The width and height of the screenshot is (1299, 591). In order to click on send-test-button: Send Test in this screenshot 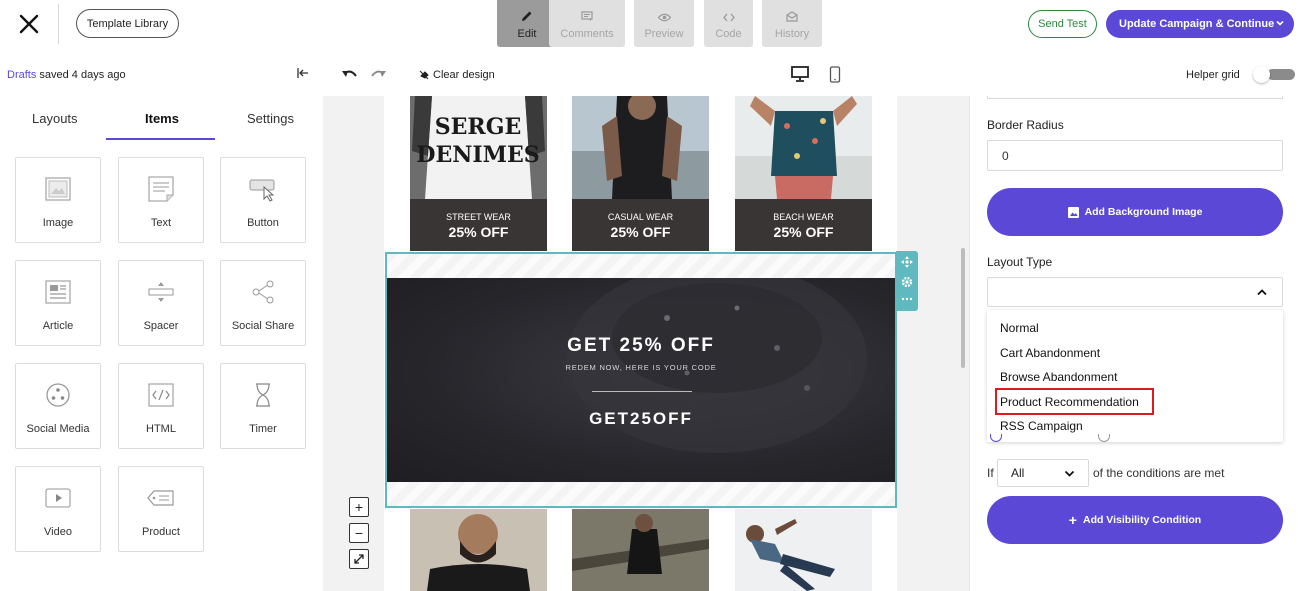, I will do `click(1062, 24)`.